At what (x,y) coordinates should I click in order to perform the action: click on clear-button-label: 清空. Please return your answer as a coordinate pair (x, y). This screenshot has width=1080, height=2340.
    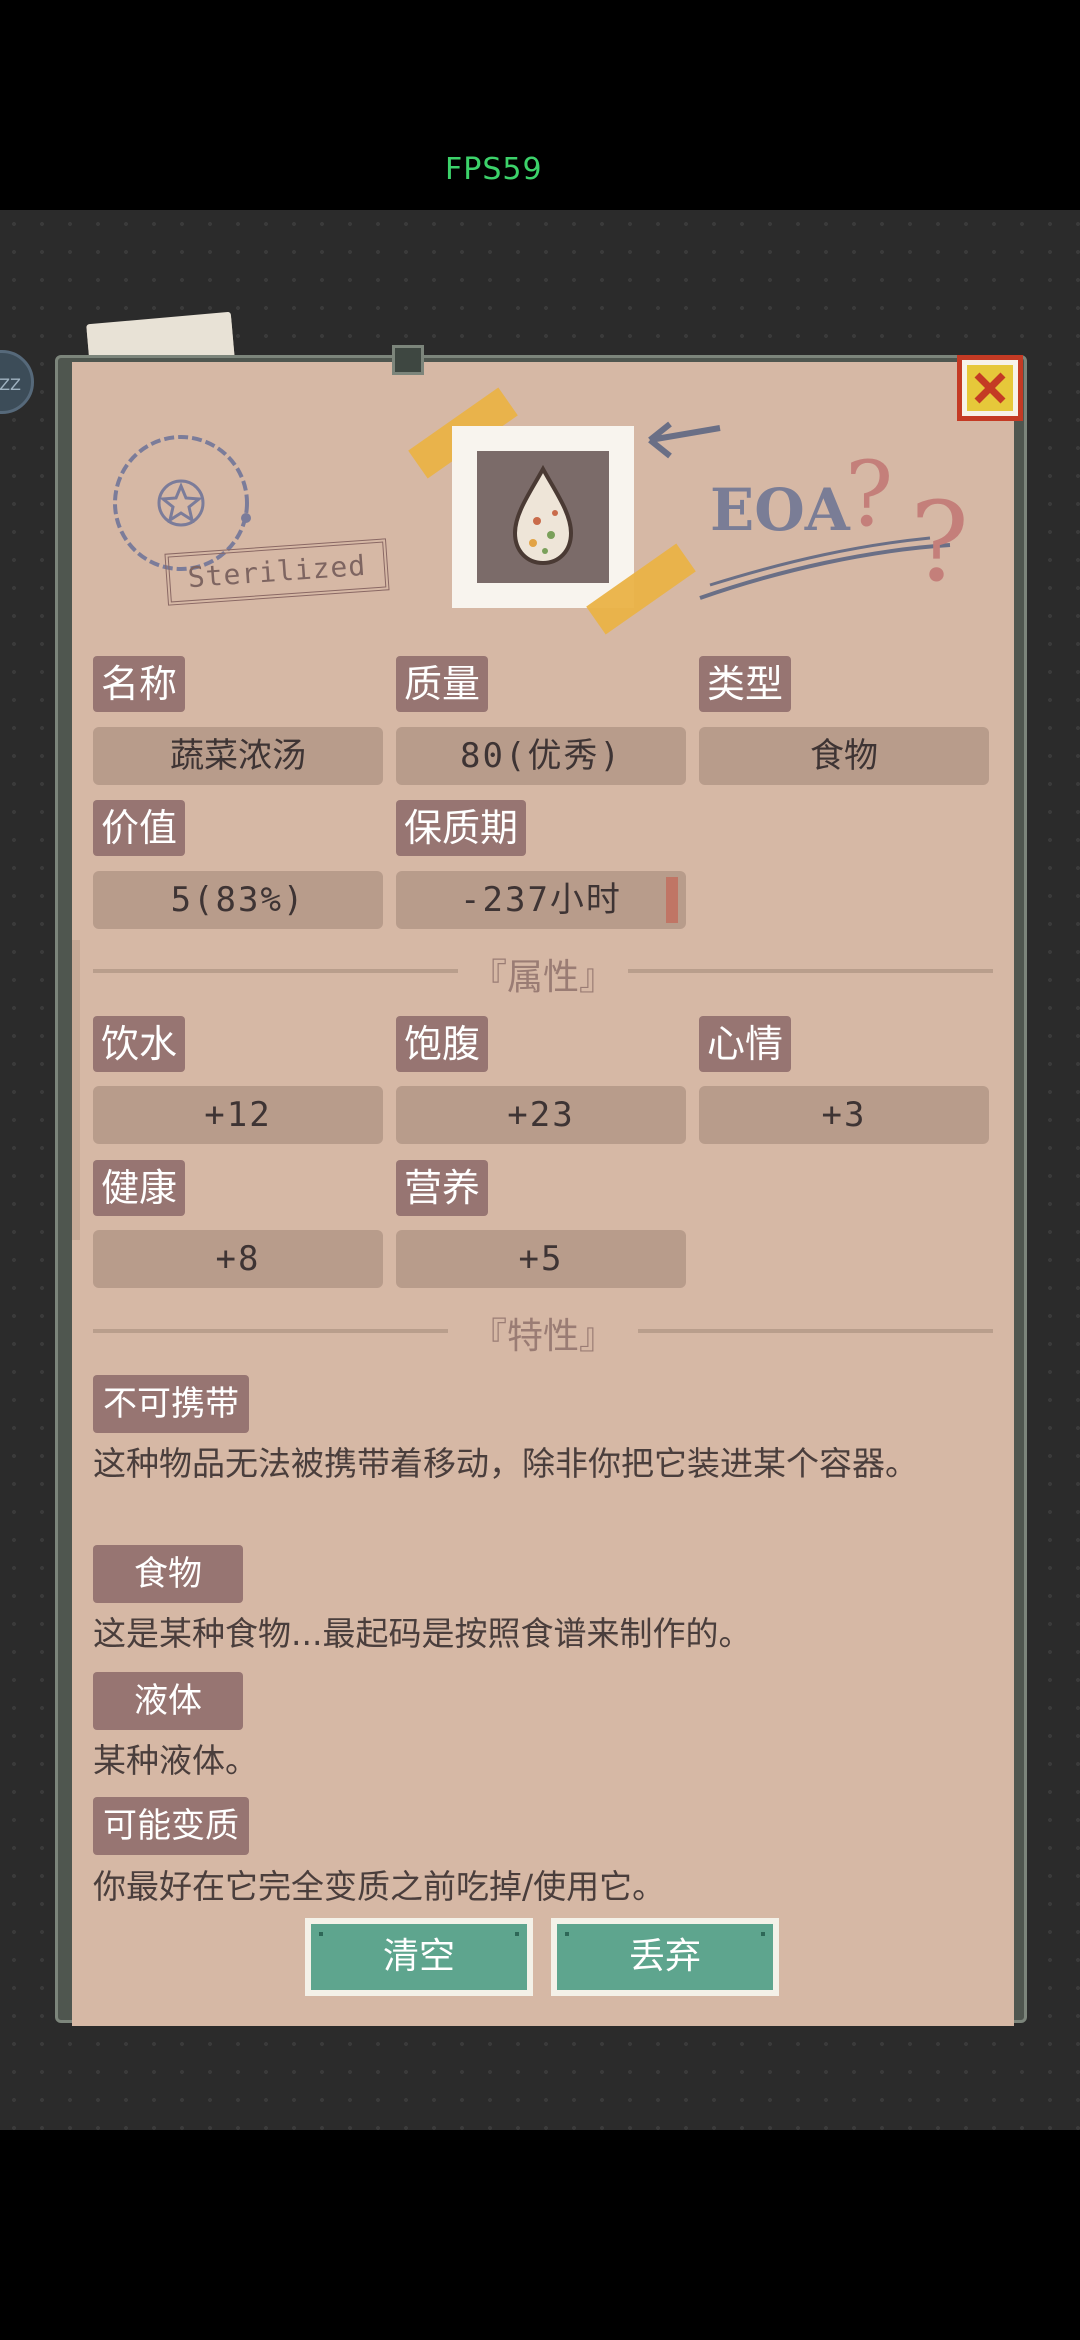
    Looking at the image, I should click on (419, 1957).